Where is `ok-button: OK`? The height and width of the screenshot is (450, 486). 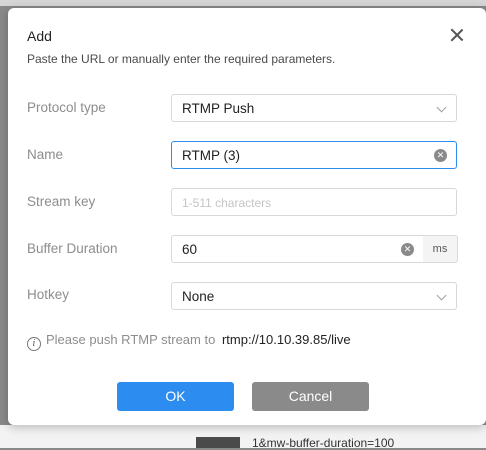 ok-button: OK is located at coordinates (175, 396).